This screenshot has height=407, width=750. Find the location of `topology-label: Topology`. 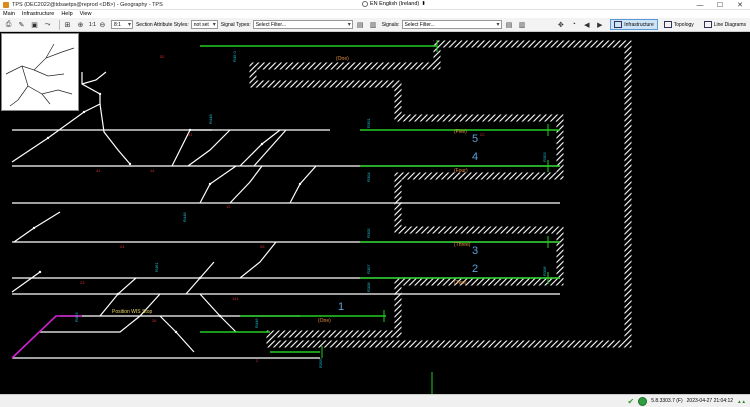

topology-label: Topology is located at coordinates (683, 24).